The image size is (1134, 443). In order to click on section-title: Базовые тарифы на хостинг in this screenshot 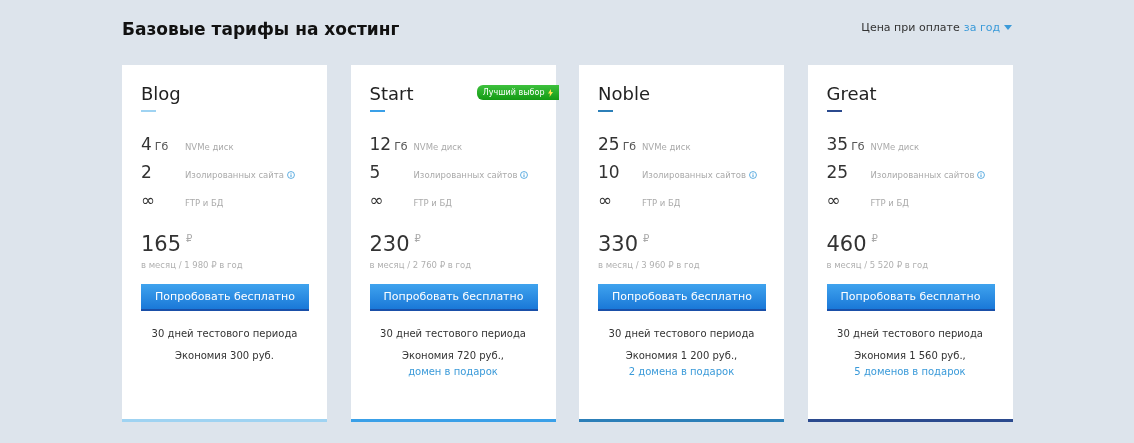, I will do `click(261, 29)`.